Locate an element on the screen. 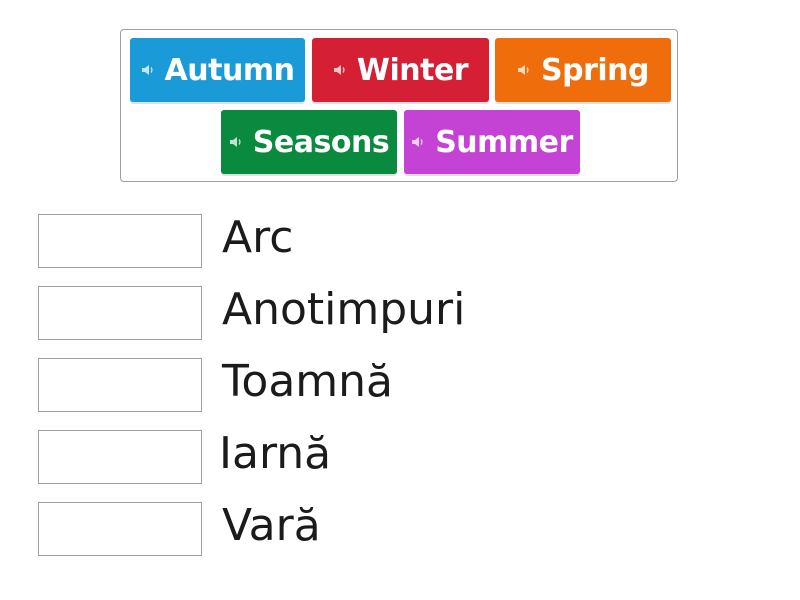 The image size is (800, 600). target-label: Toamnă is located at coordinates (307, 381).